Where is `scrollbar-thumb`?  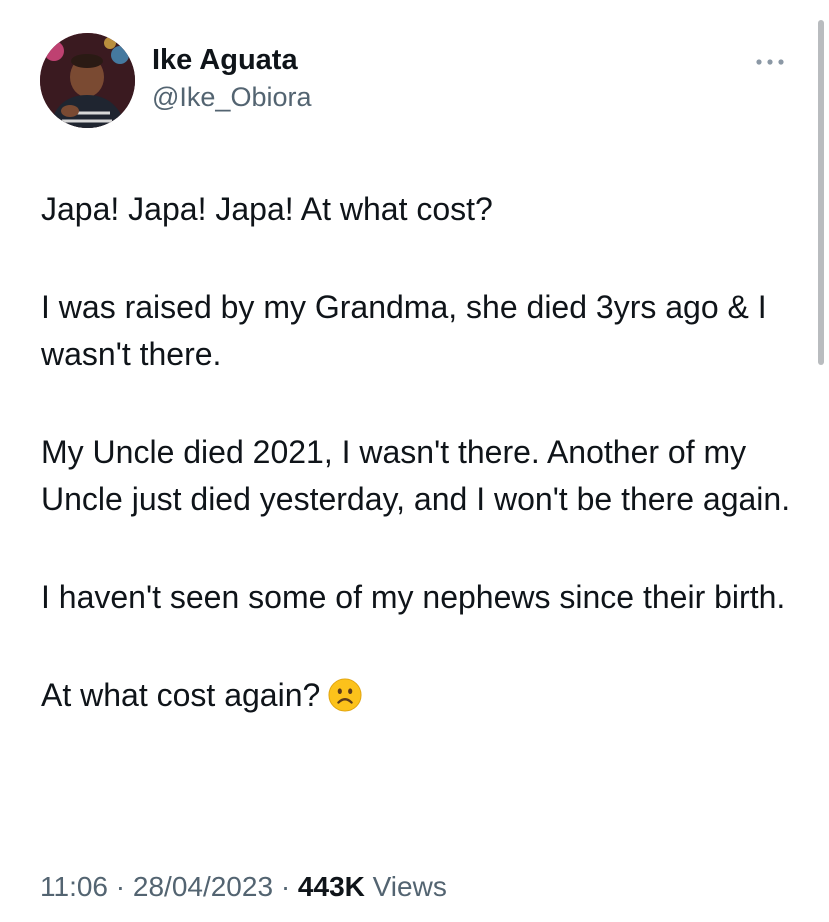 scrollbar-thumb is located at coordinates (821, 192).